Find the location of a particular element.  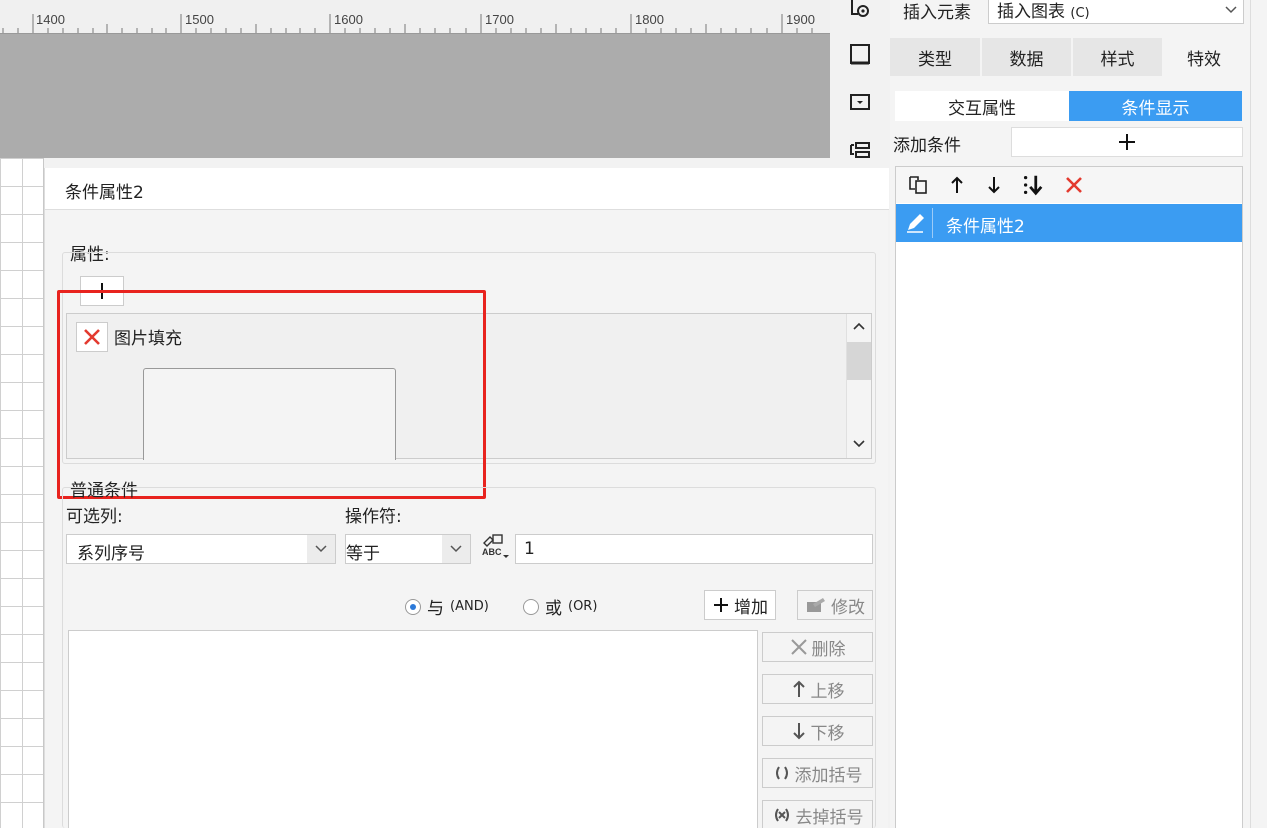

delete-condition-button: 删除 is located at coordinates (817, 647).